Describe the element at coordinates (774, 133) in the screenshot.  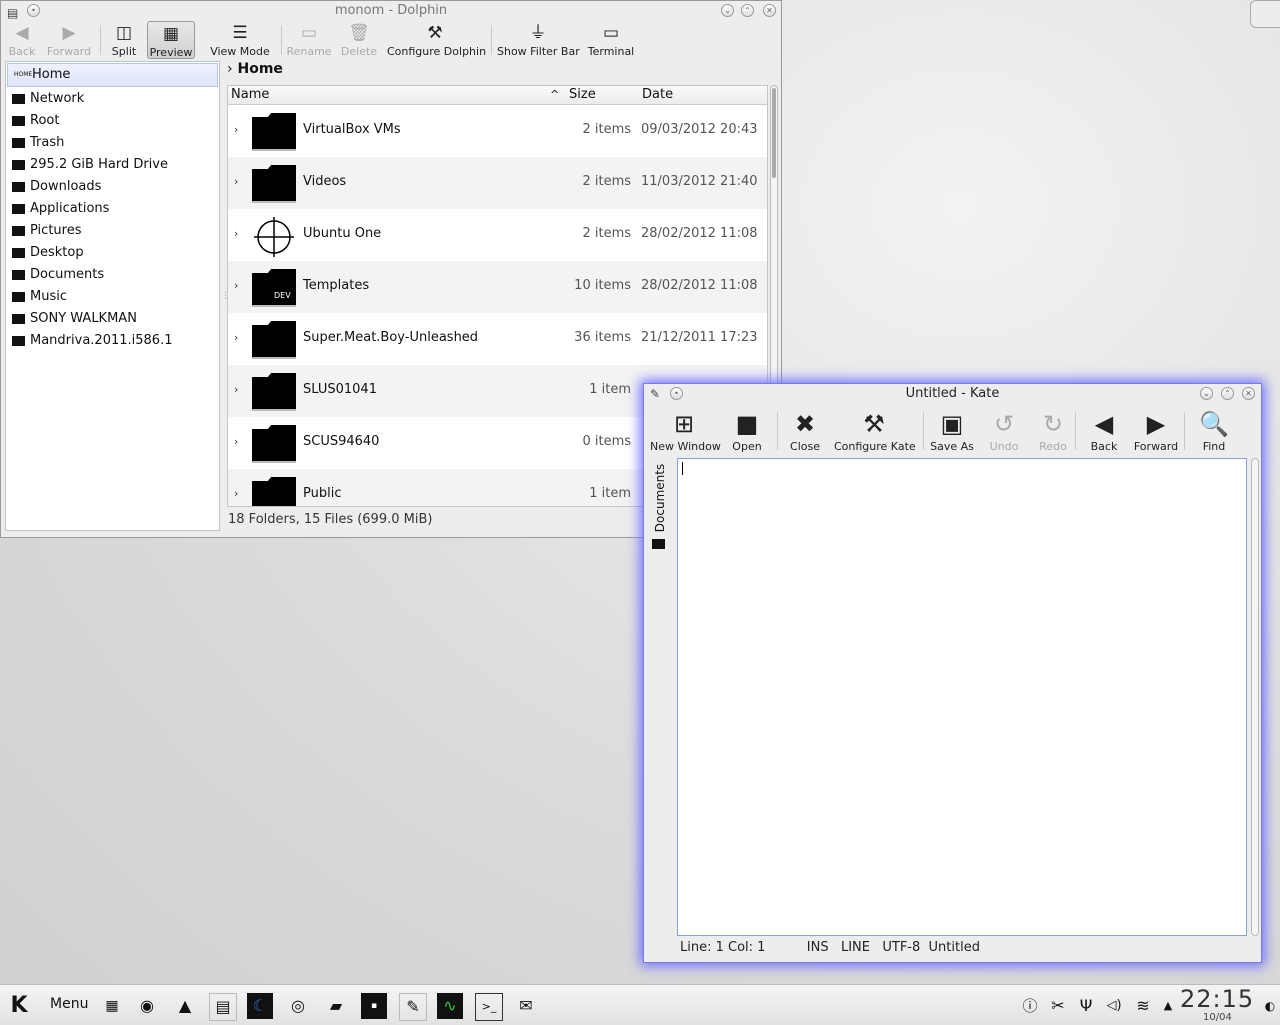
I see `scrollbar-thumb` at that location.